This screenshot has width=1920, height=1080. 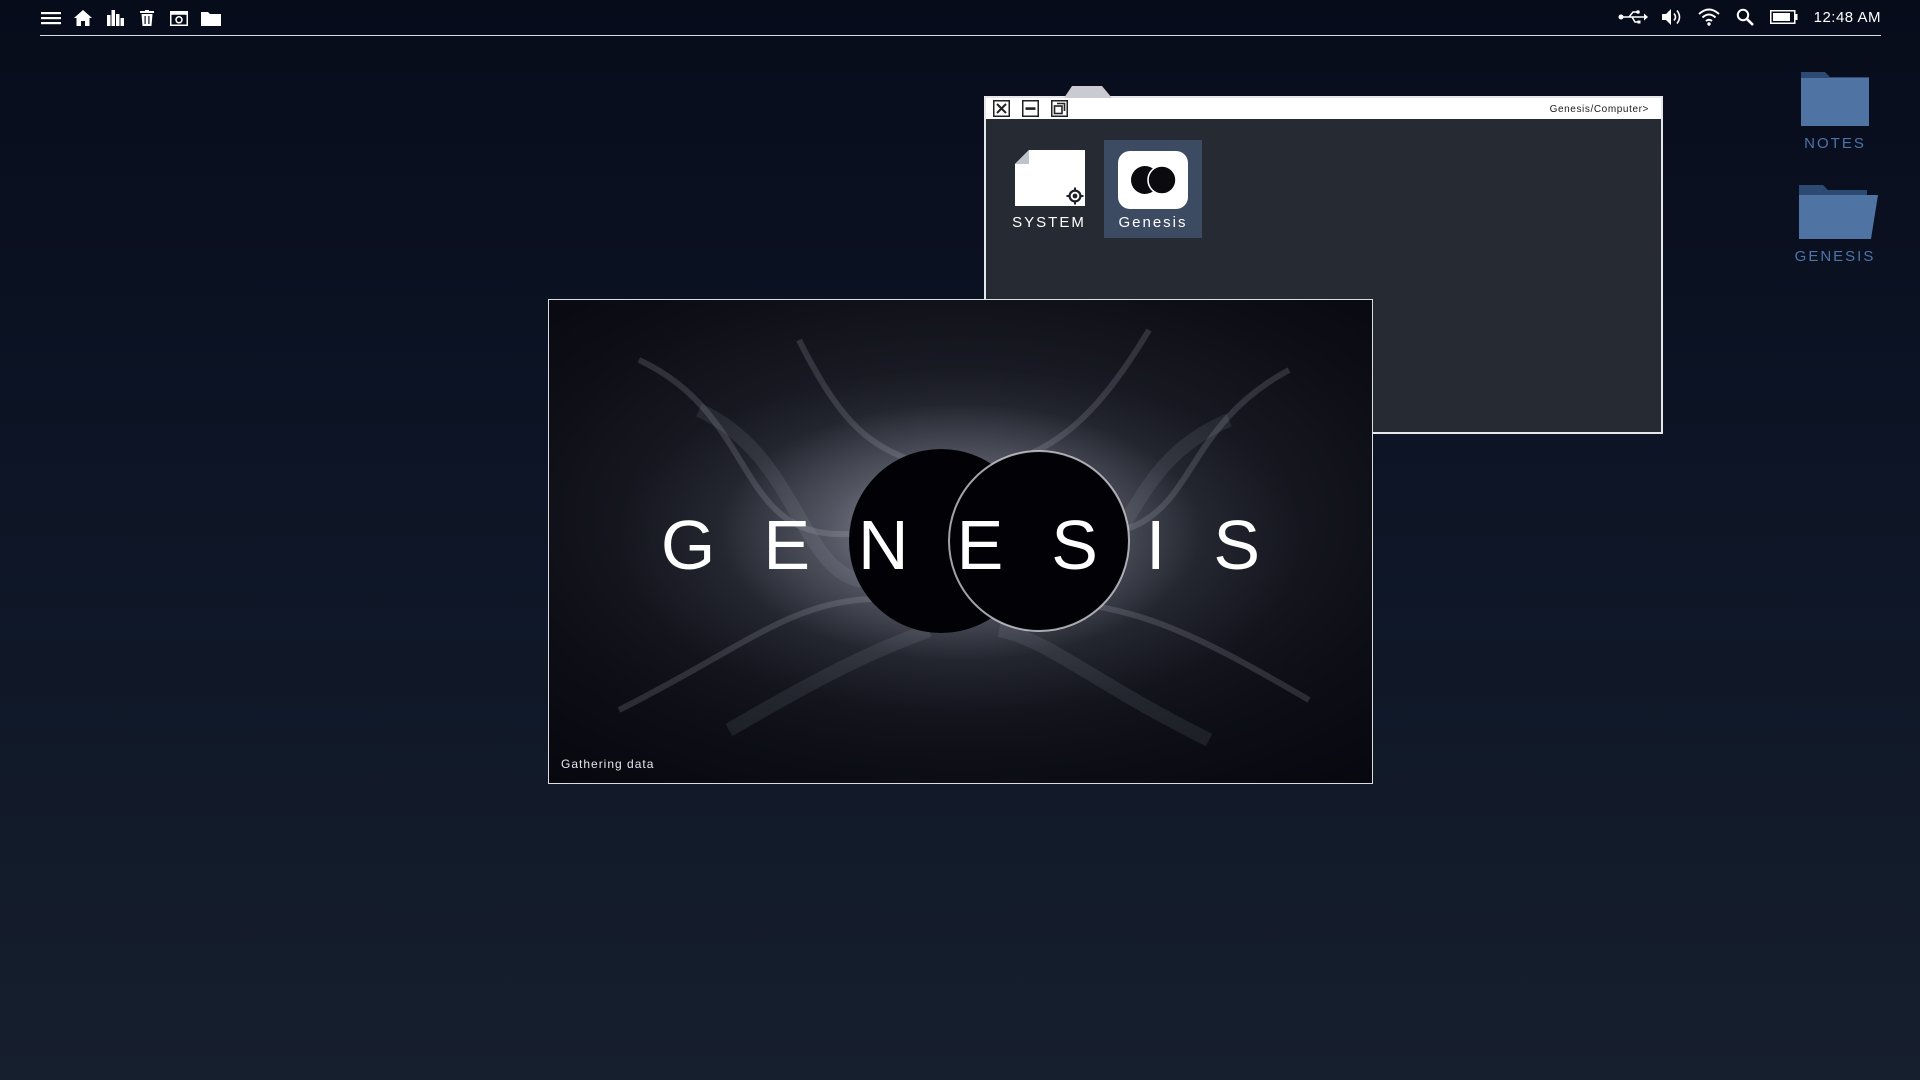 I want to click on screenshot-icon, so click(x=179, y=18).